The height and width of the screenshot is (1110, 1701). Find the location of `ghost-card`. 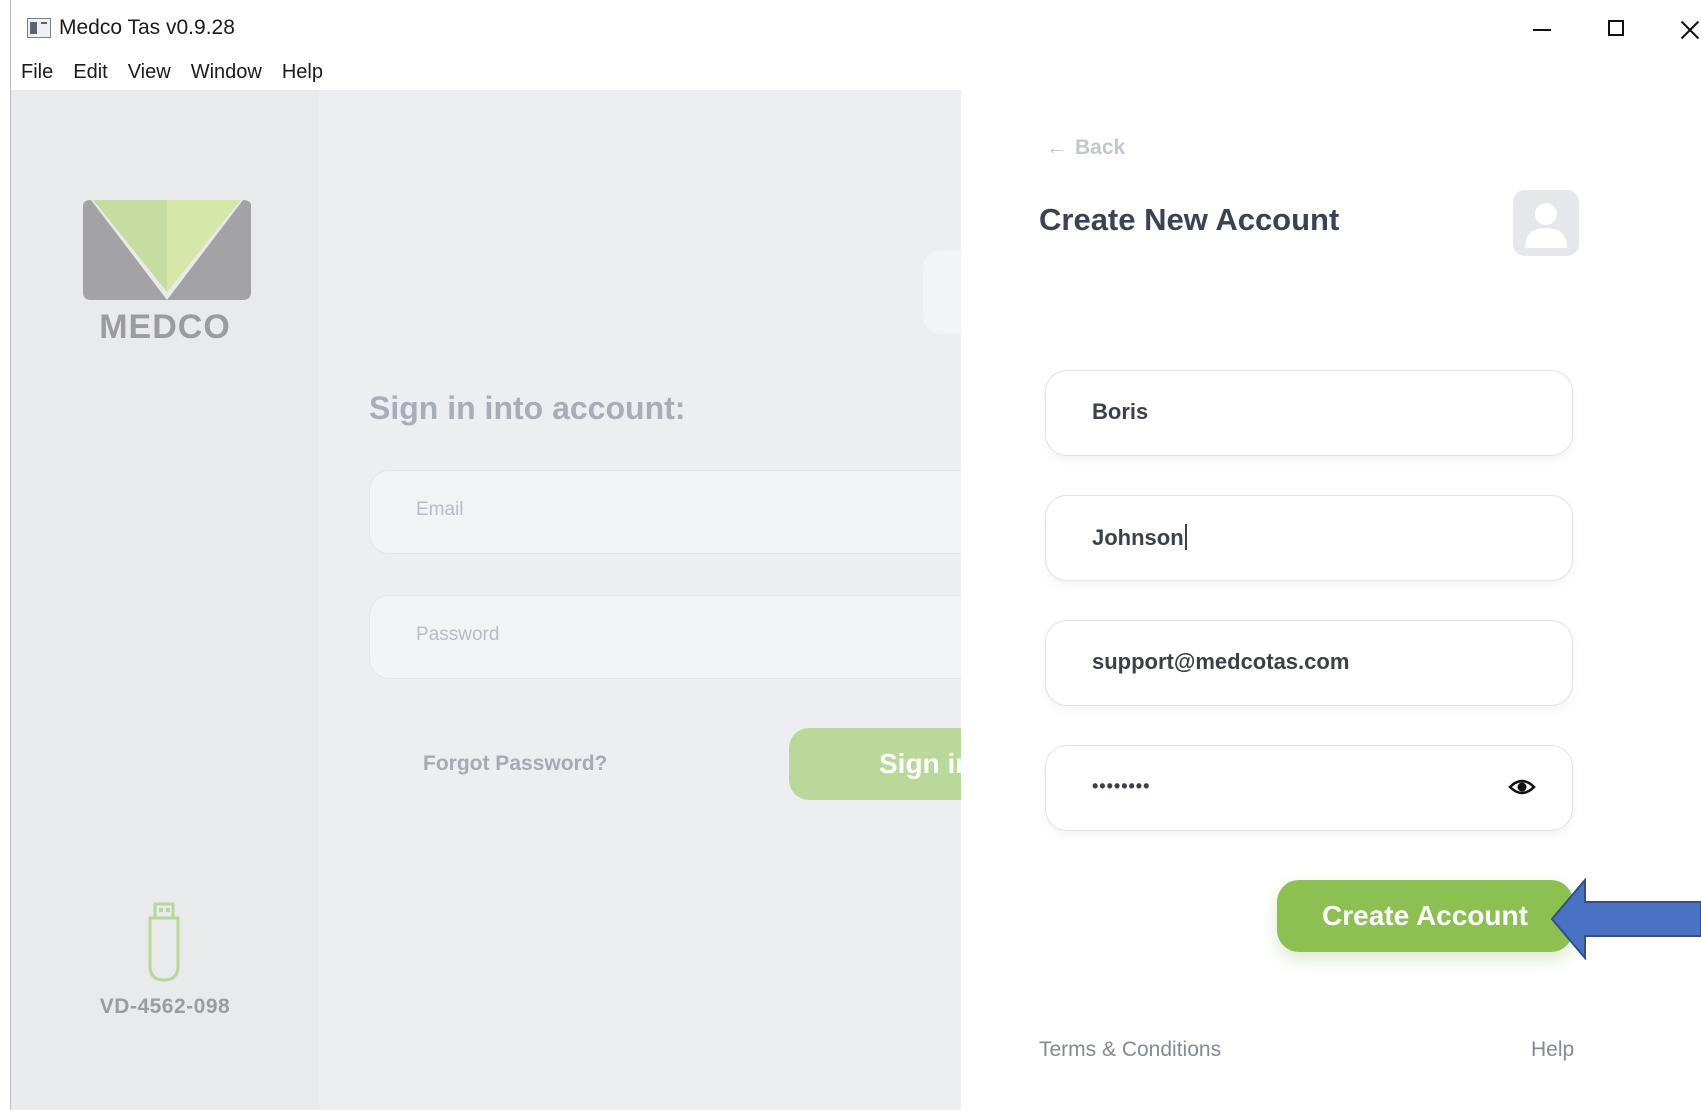

ghost-card is located at coordinates (942, 292).